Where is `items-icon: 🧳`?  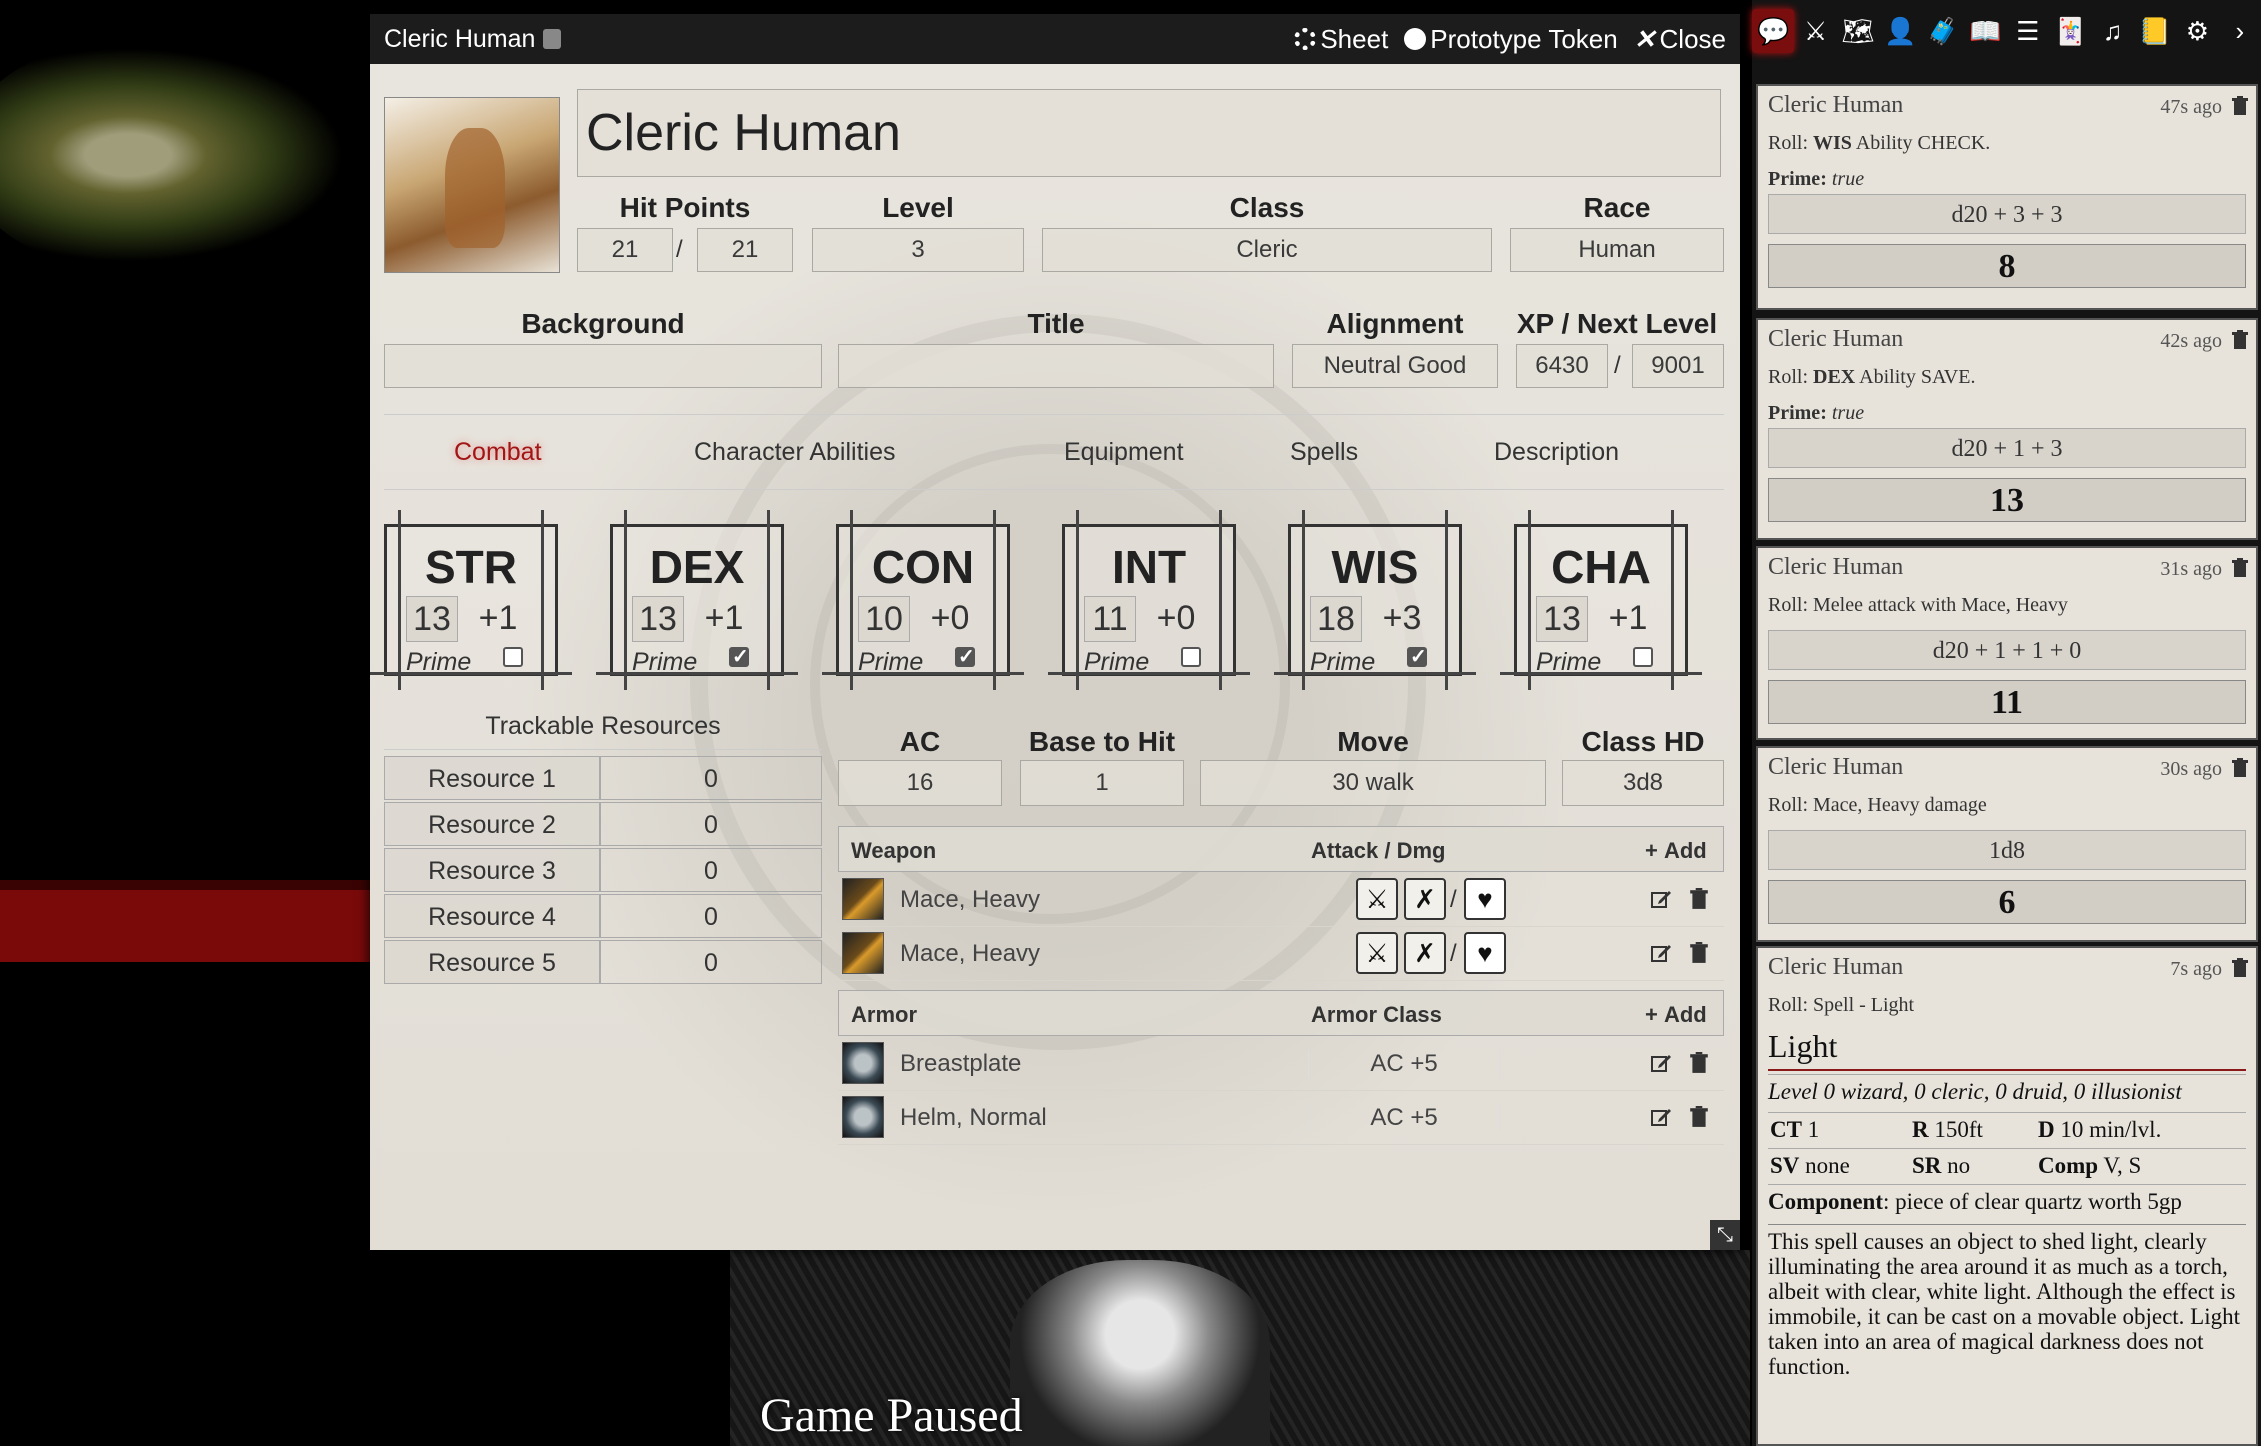 items-icon: 🧳 is located at coordinates (1943, 31).